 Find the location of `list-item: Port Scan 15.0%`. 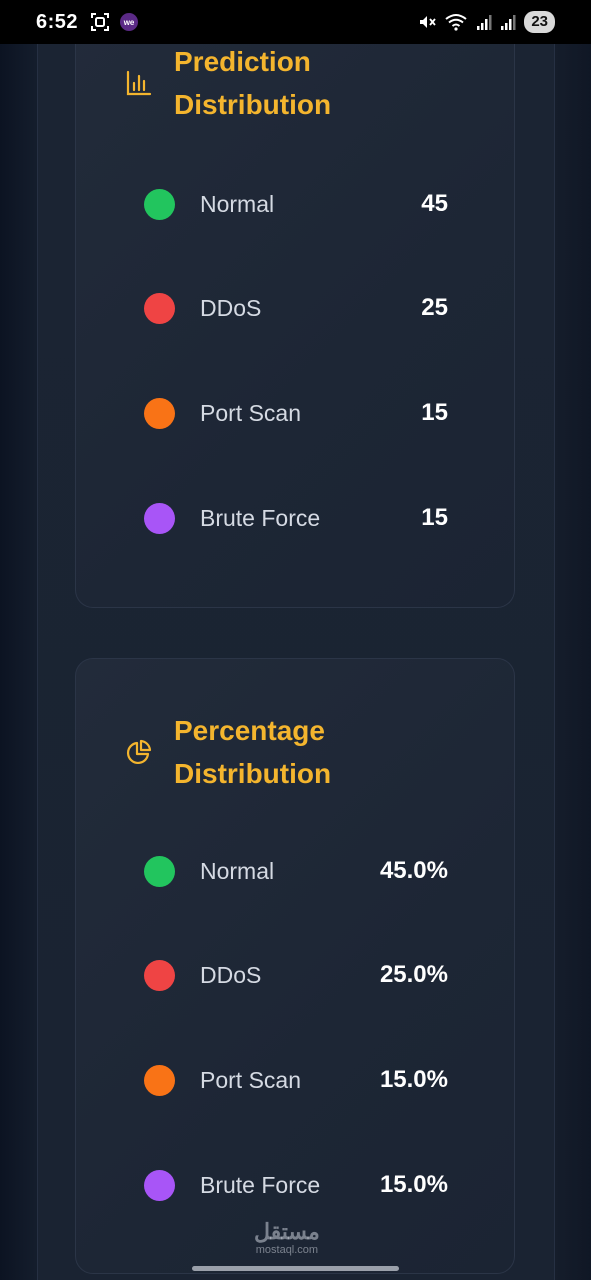

list-item: Port Scan 15.0% is located at coordinates (296, 1080).